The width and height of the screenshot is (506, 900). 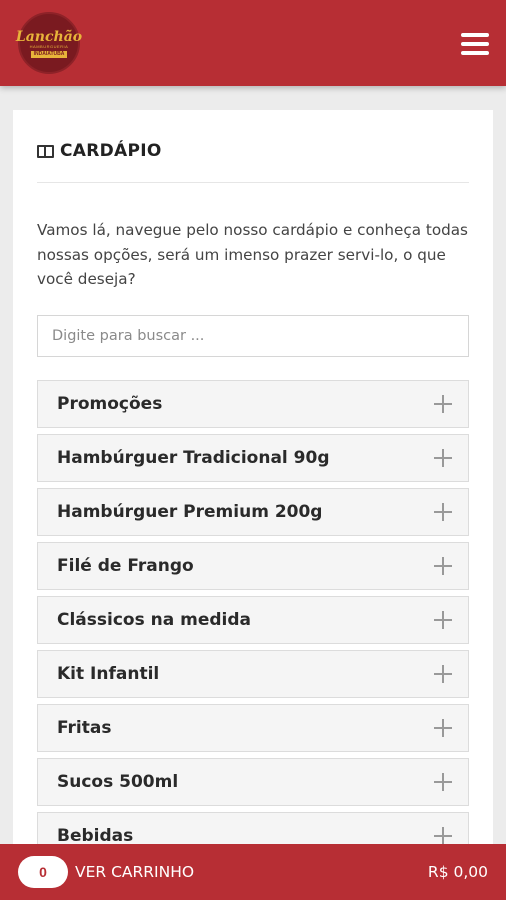 What do you see at coordinates (253, 404) in the screenshot?
I see `category-promocoes: Promoções` at bounding box center [253, 404].